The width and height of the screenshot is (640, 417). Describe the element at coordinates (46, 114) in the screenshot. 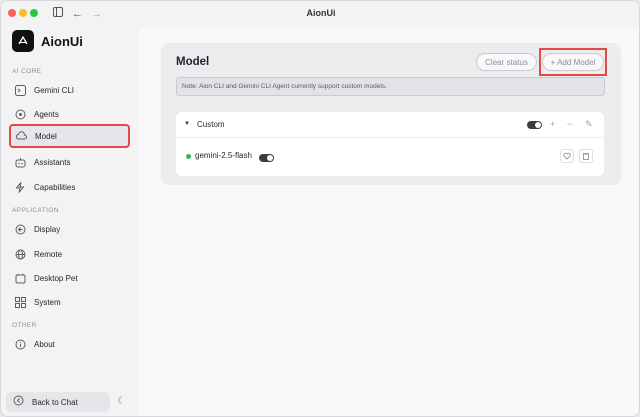

I see `sidebar-item-label: Agents` at that location.